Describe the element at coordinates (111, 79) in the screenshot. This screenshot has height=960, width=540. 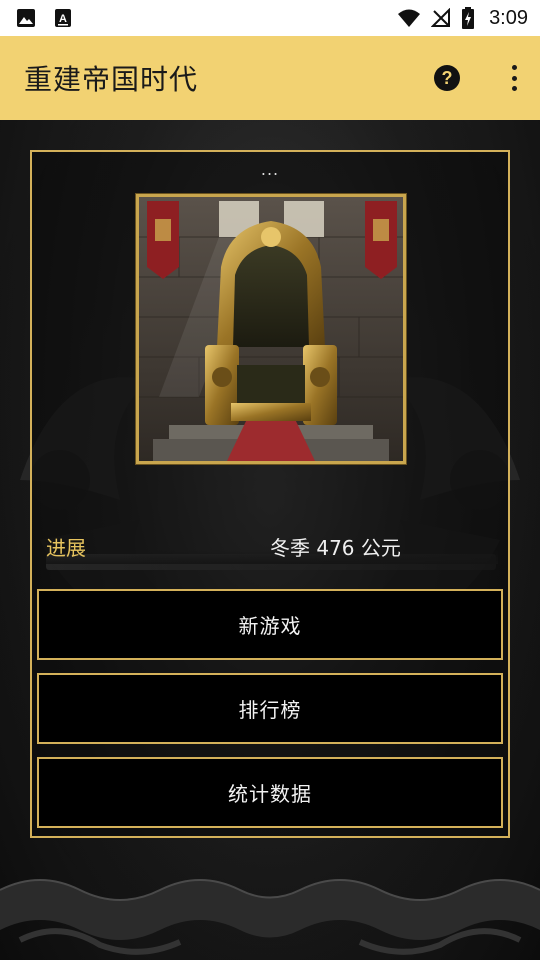
I see `app-title: 重建帝国时代` at that location.